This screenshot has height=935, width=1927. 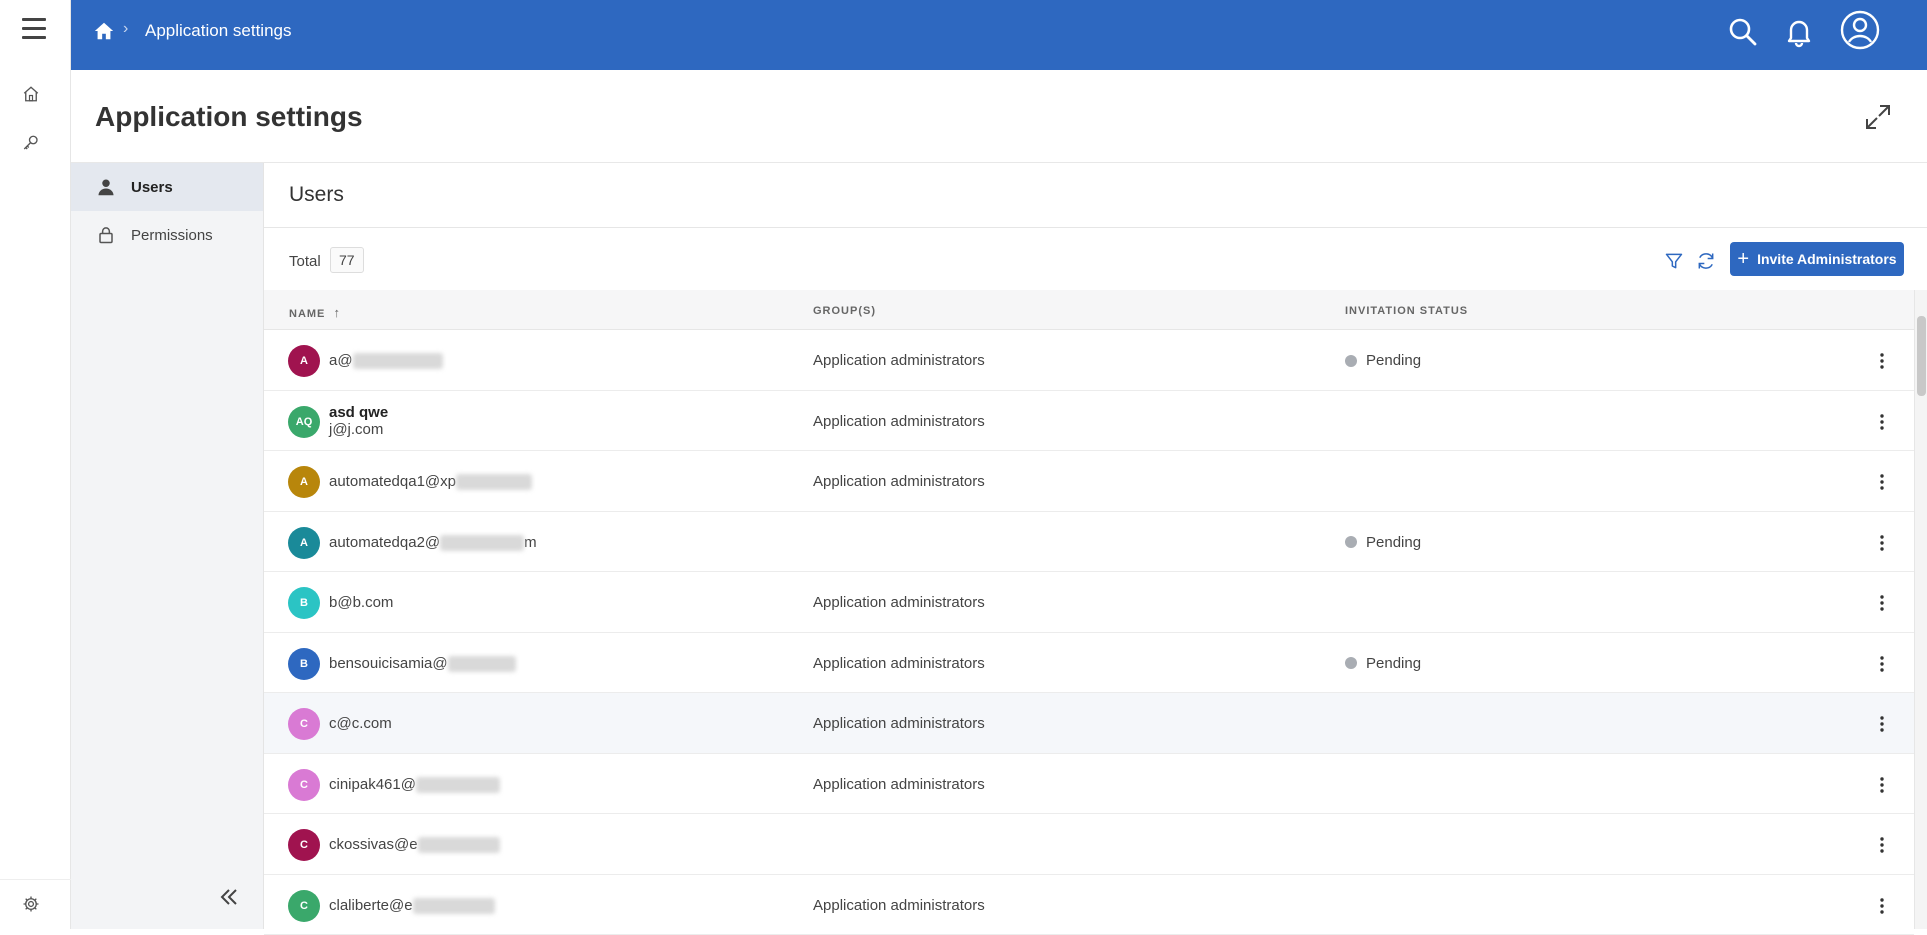 What do you see at coordinates (1743, 259) in the screenshot?
I see `plus-icon: +` at bounding box center [1743, 259].